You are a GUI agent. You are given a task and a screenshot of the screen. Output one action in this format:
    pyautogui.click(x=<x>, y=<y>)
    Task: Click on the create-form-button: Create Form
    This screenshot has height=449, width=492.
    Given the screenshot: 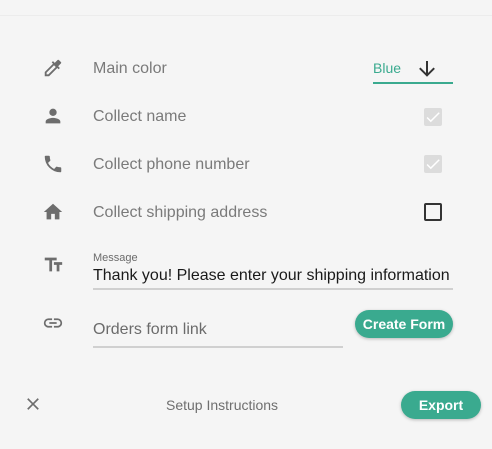 What is the action you would take?
    pyautogui.click(x=404, y=324)
    